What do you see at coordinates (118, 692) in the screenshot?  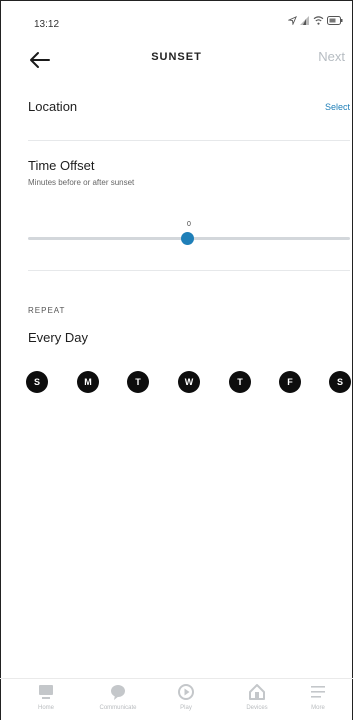 I see `chat-bubble-icon` at bounding box center [118, 692].